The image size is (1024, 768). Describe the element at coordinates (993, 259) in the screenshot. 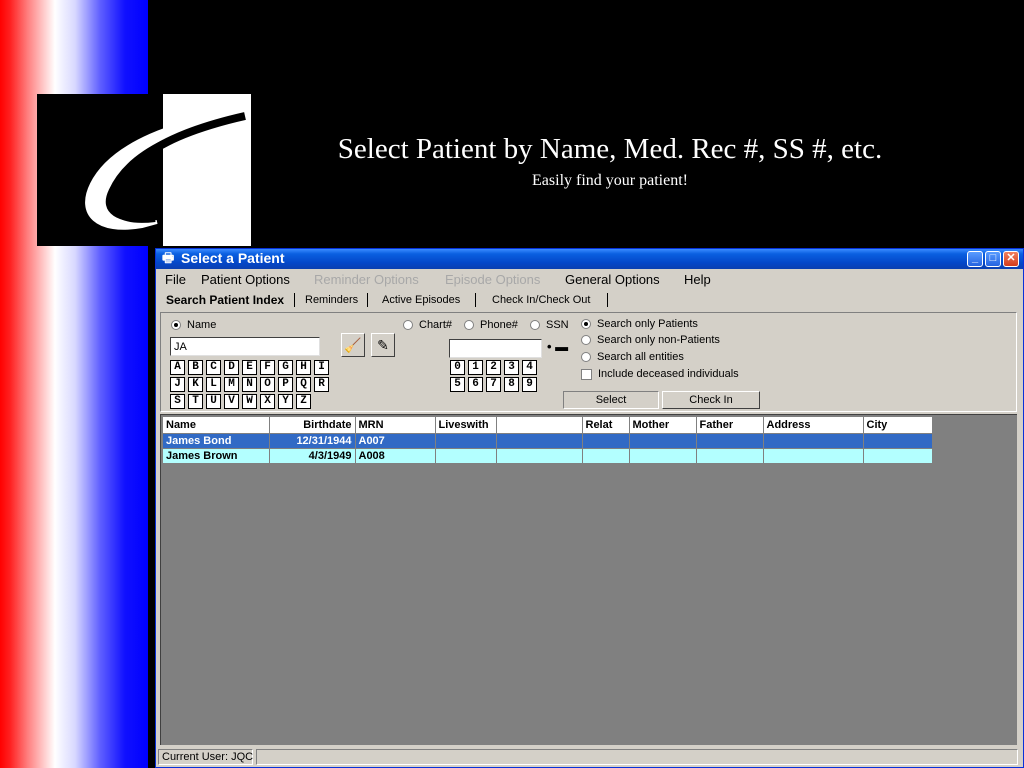

I see `maximize-button: □` at that location.